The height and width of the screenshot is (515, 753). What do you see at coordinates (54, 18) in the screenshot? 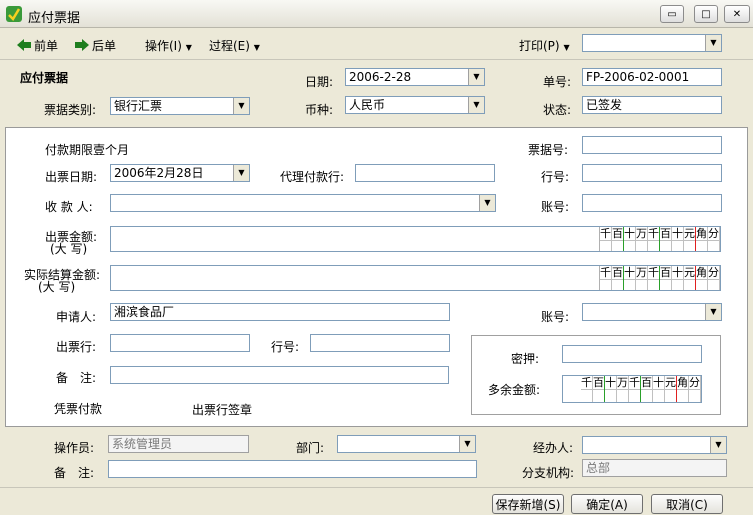
I see `window-title: 应付票据` at bounding box center [54, 18].